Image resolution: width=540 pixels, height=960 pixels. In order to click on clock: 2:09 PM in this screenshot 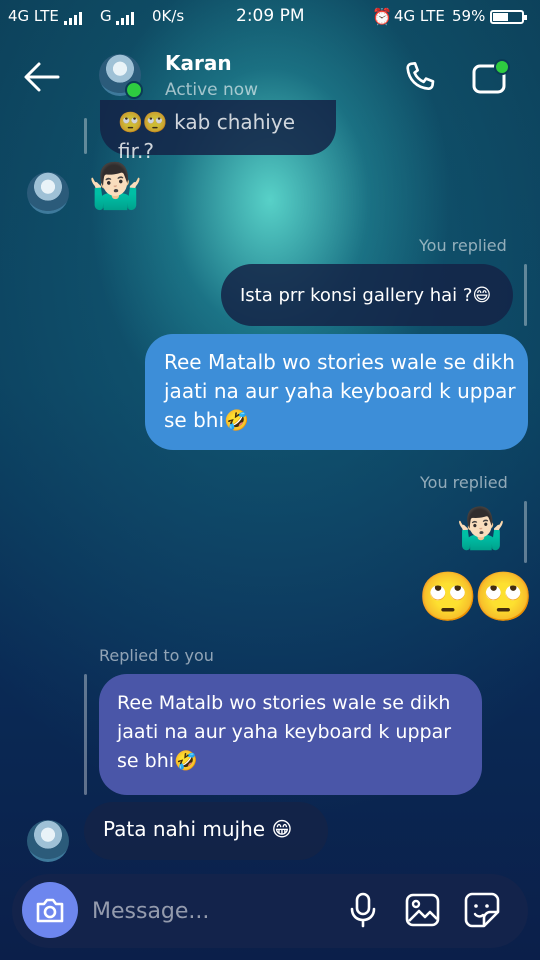, I will do `click(270, 16)`.